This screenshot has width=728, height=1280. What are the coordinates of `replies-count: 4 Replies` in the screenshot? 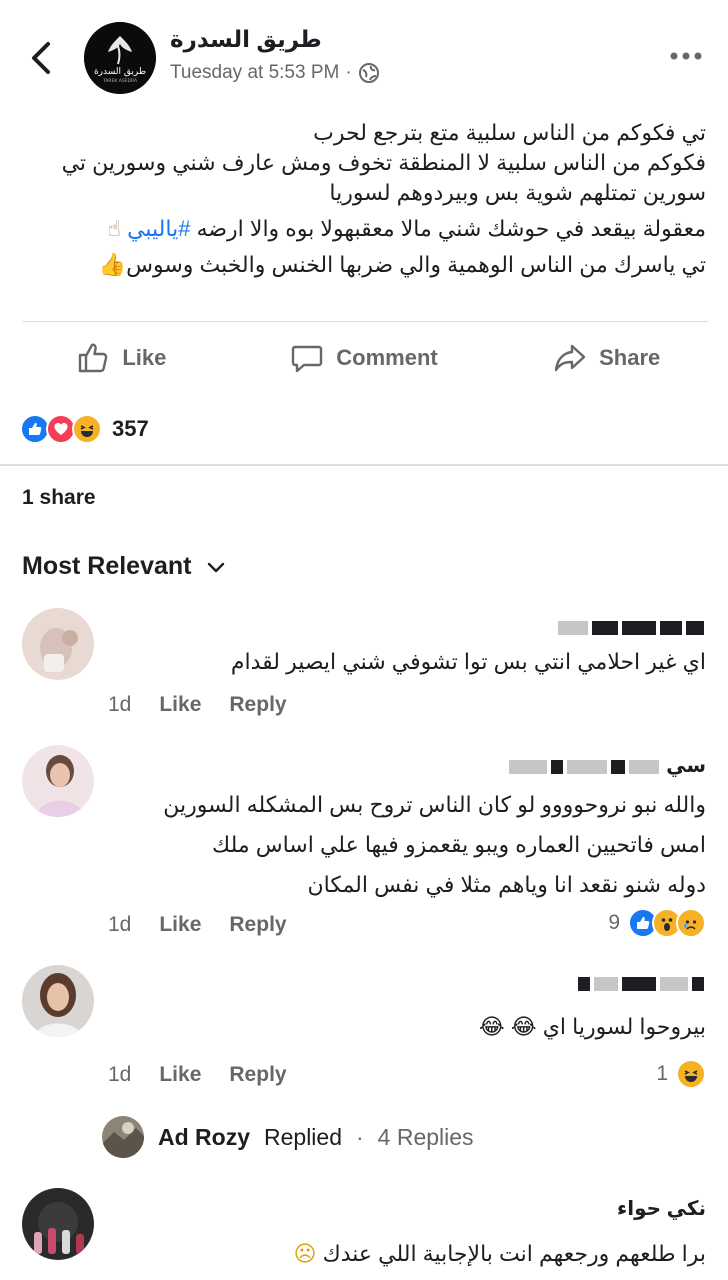 It's located at (425, 1136).